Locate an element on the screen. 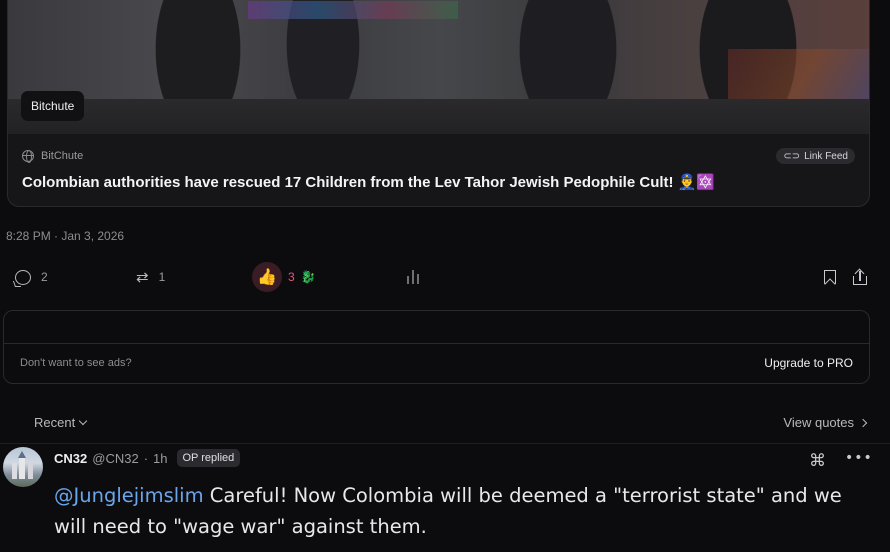 This screenshot has width=890, height=552. repost-icon: ⇄ is located at coordinates (142, 277).